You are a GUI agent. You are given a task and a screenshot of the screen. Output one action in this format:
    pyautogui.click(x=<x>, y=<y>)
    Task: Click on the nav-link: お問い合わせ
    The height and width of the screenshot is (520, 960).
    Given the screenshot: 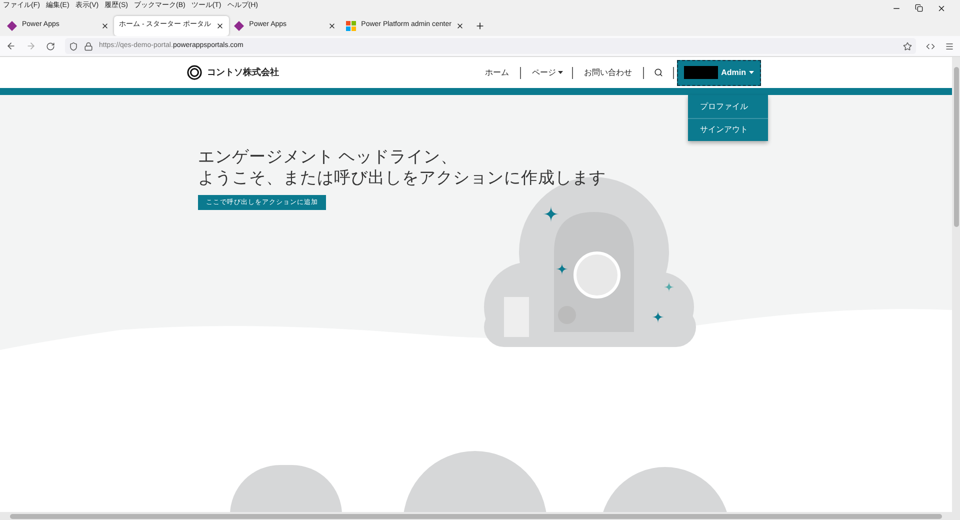 What is the action you would take?
    pyautogui.click(x=608, y=72)
    